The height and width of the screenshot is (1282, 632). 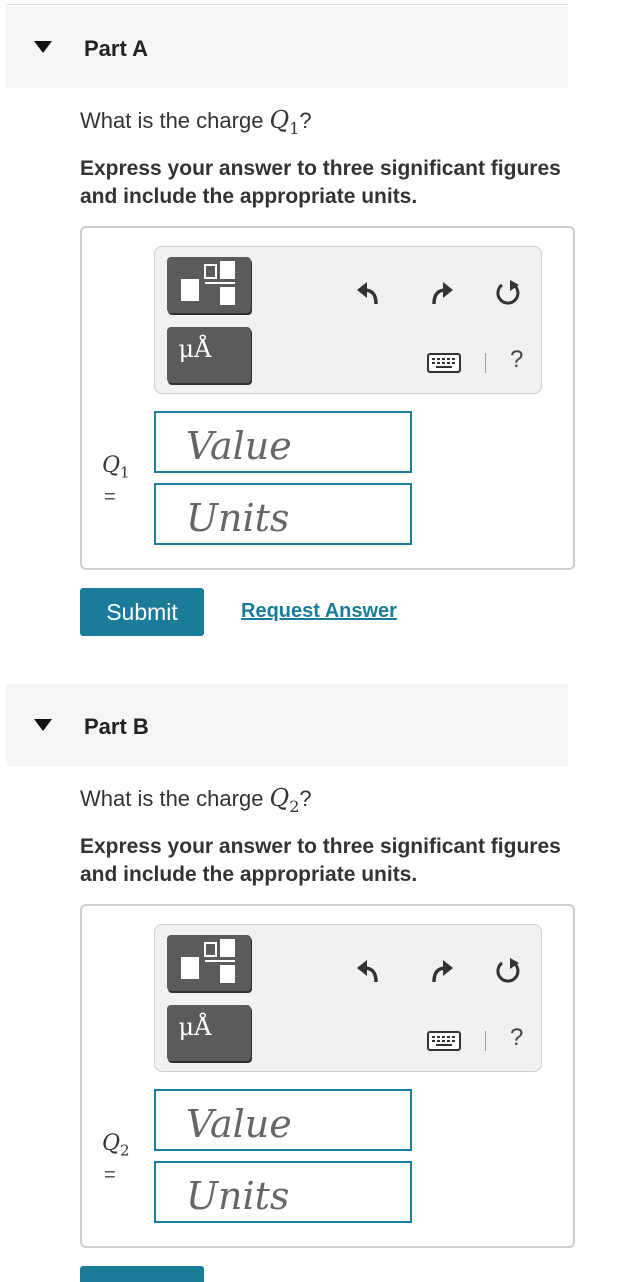 What do you see at coordinates (287, 47) in the screenshot?
I see `part-a-header: Part A` at bounding box center [287, 47].